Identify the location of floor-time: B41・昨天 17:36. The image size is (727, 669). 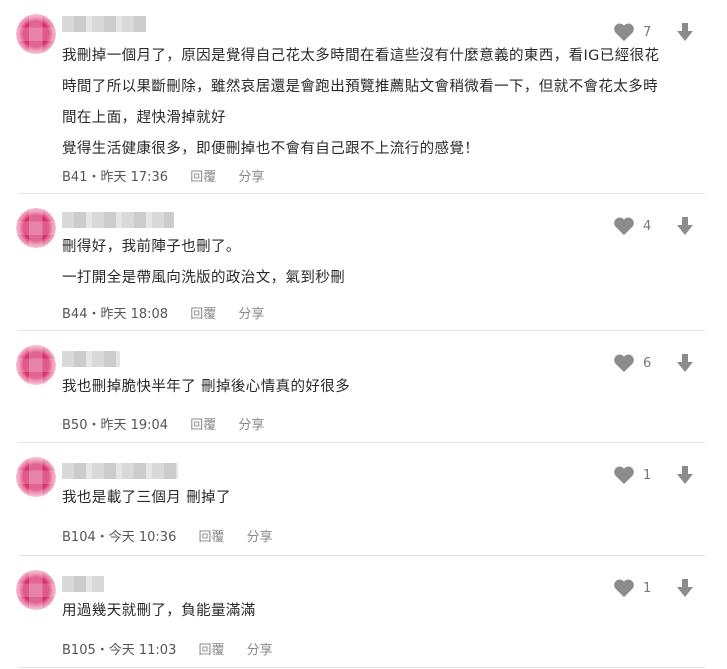
(115, 177).